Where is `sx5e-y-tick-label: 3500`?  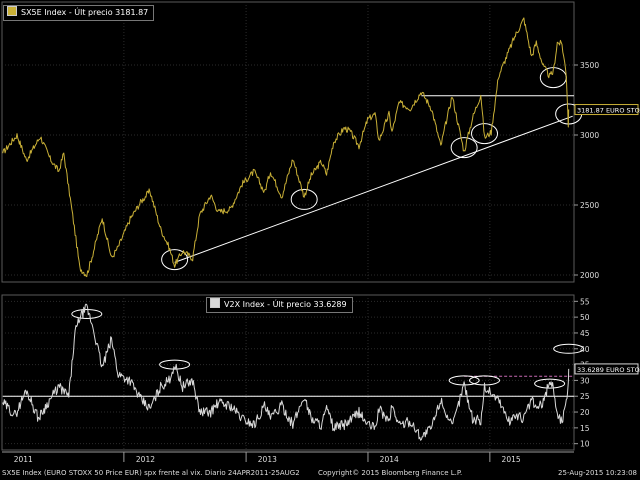 sx5e-y-tick-label: 3500 is located at coordinates (589, 65).